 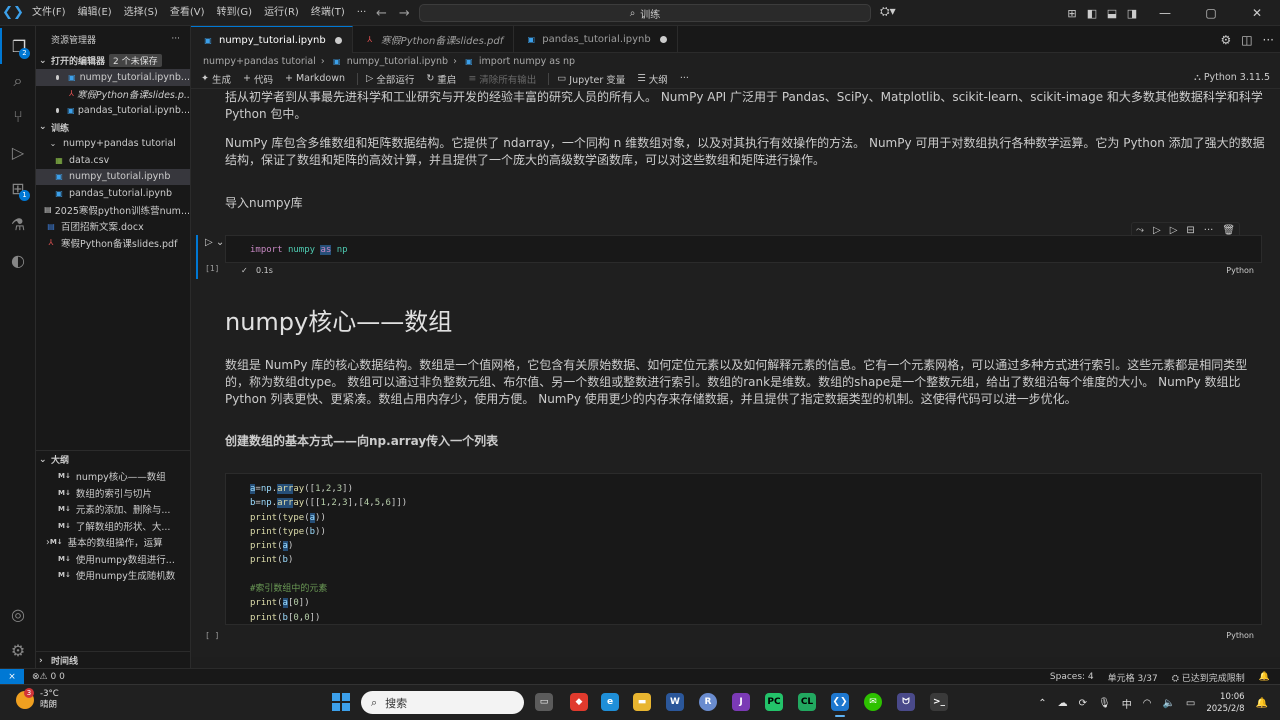 I want to click on wifi-icon: ◠, so click(x=1147, y=703).